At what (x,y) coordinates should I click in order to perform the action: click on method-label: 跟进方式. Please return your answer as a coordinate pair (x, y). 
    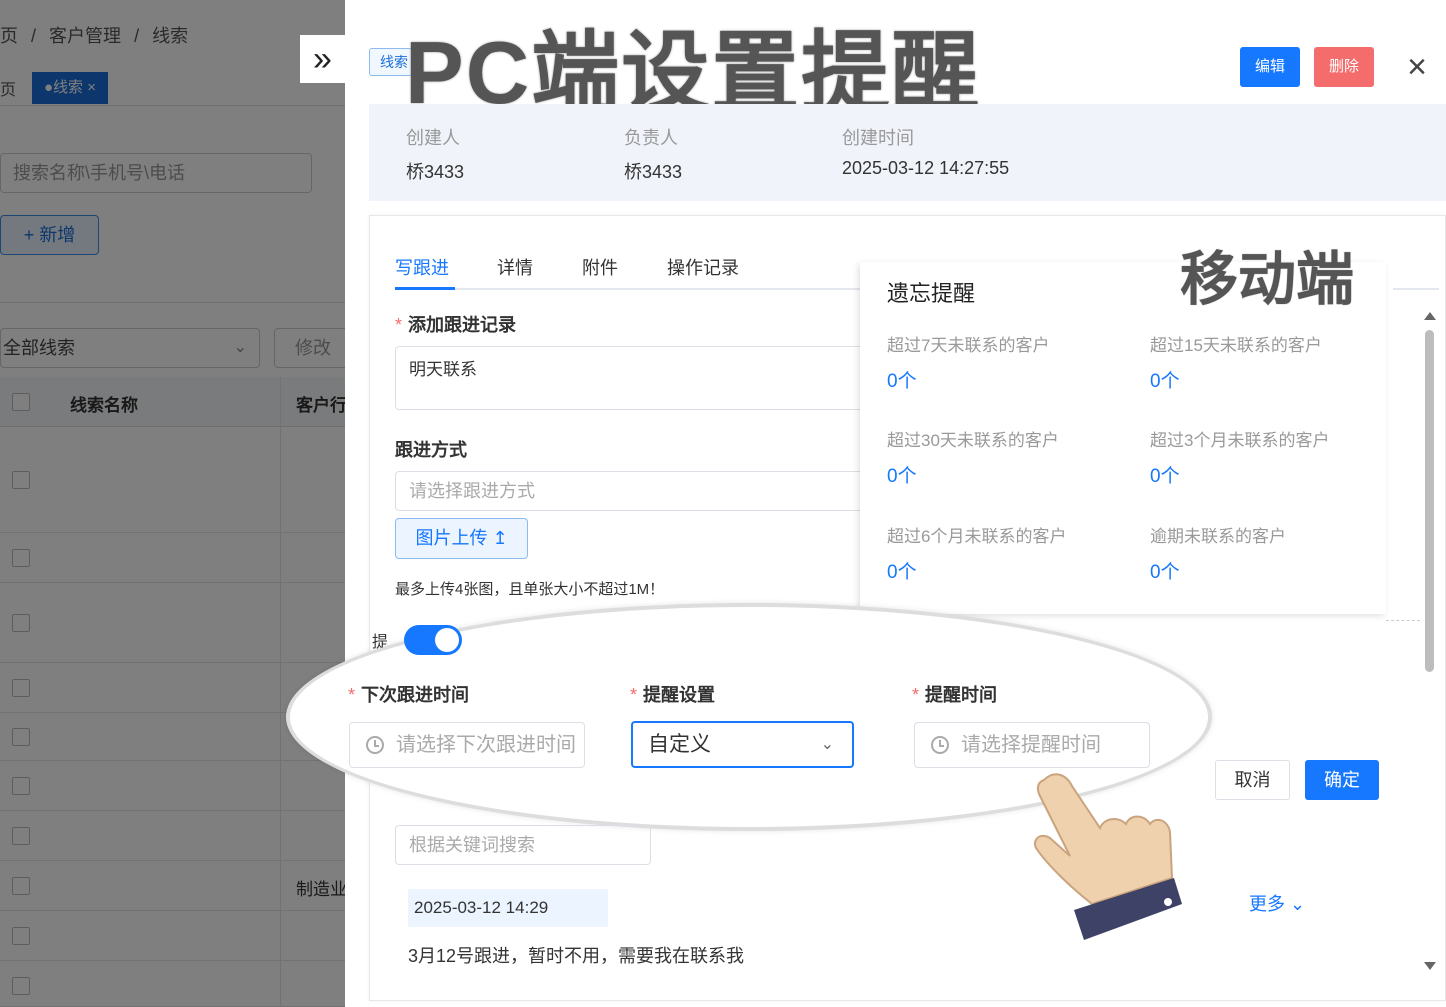
    Looking at the image, I should click on (431, 450).